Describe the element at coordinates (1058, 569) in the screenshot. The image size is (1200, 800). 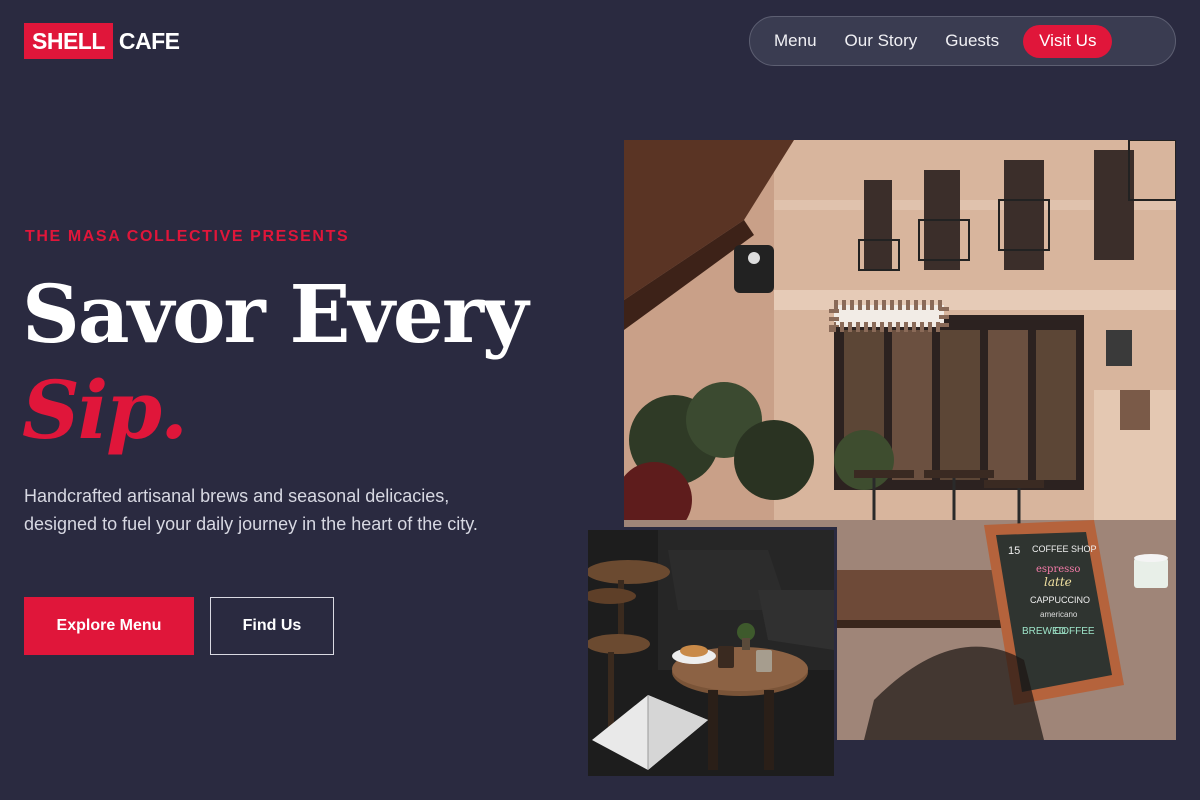
I see `chalkboard-line-2: espresso` at that location.